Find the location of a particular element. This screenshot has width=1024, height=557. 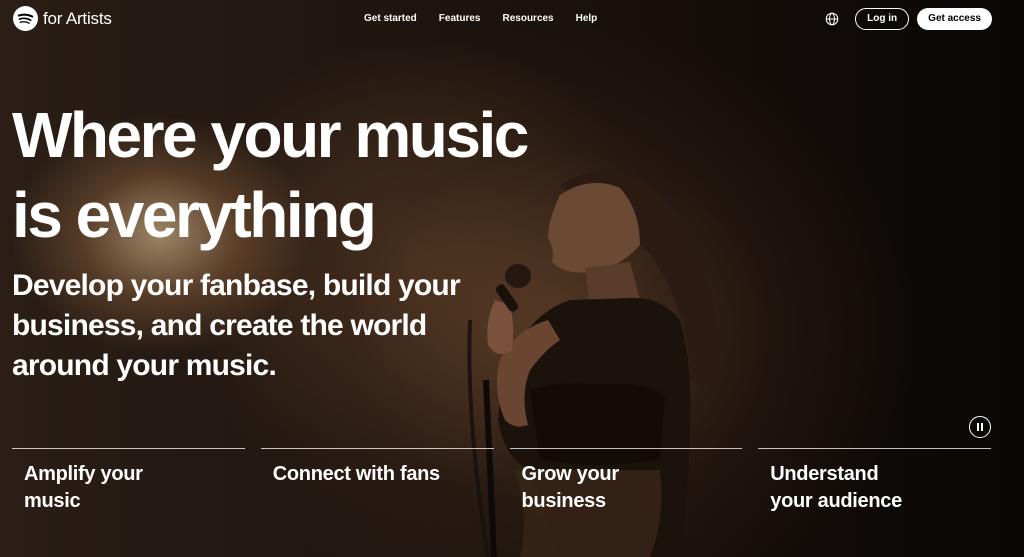

tab-amplify-your-music: Amplify your music is located at coordinates (128, 481).